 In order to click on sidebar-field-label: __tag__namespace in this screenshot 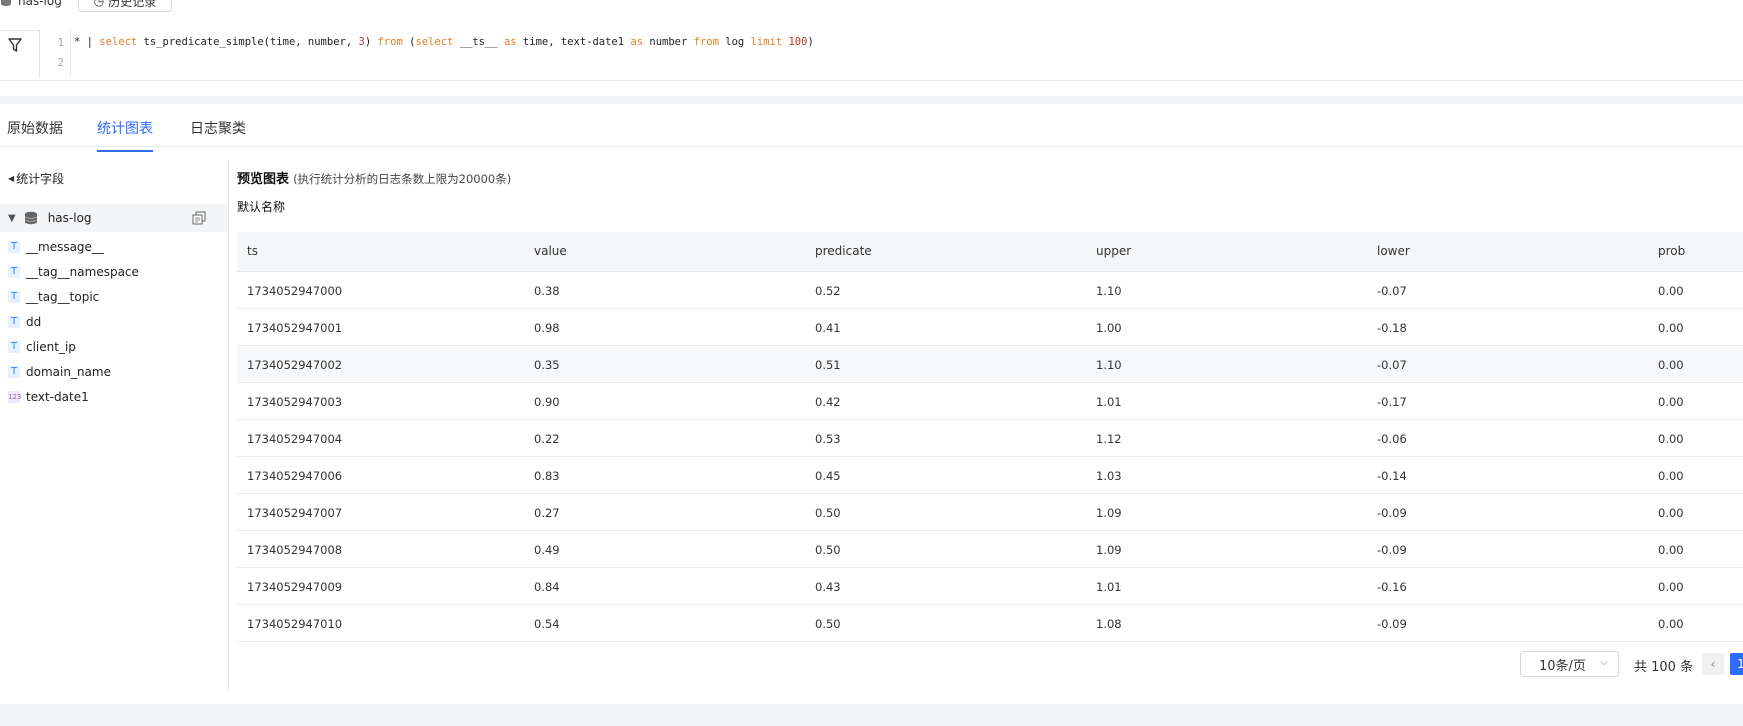, I will do `click(82, 272)`.